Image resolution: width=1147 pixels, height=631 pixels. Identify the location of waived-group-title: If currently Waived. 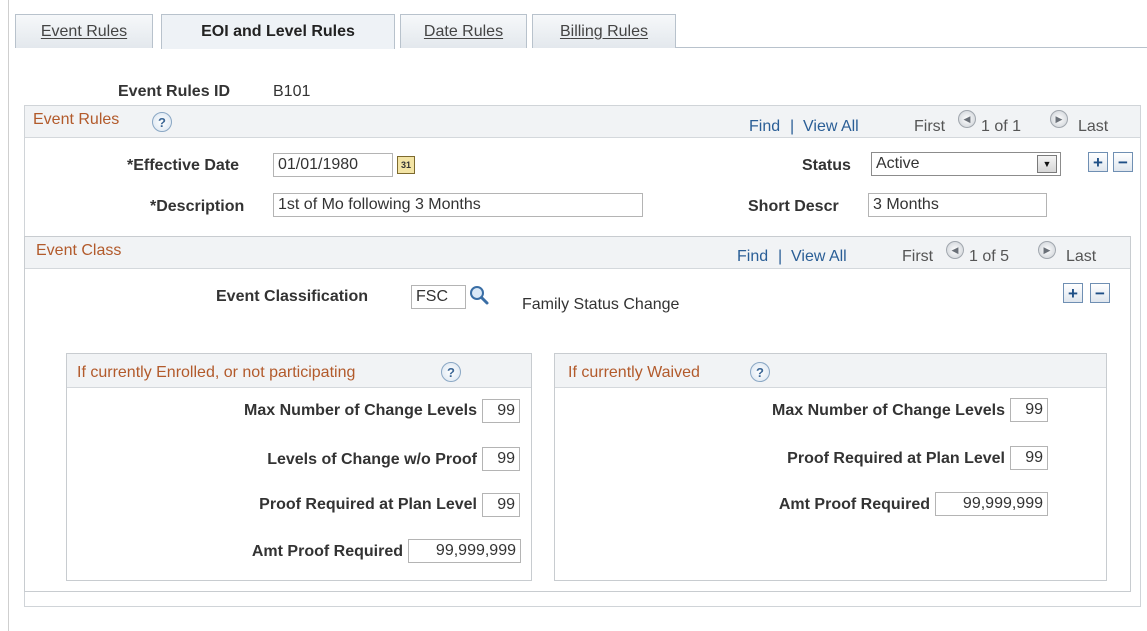
(634, 372).